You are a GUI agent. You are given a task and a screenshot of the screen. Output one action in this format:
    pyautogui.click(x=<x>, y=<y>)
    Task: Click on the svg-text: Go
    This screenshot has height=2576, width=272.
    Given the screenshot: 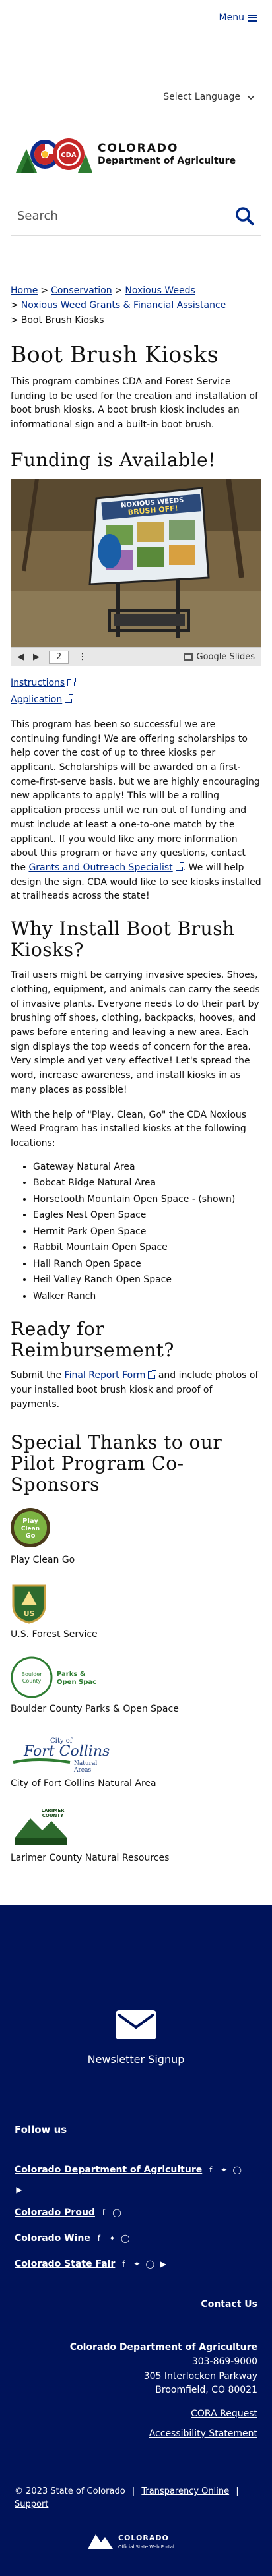 What is the action you would take?
    pyautogui.click(x=30, y=1536)
    